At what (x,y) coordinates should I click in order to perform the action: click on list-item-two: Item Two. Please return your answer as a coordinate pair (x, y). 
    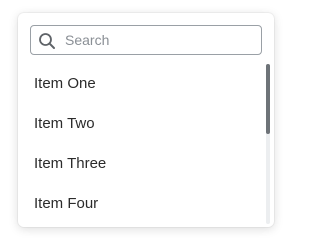
    Looking at the image, I should click on (141, 124).